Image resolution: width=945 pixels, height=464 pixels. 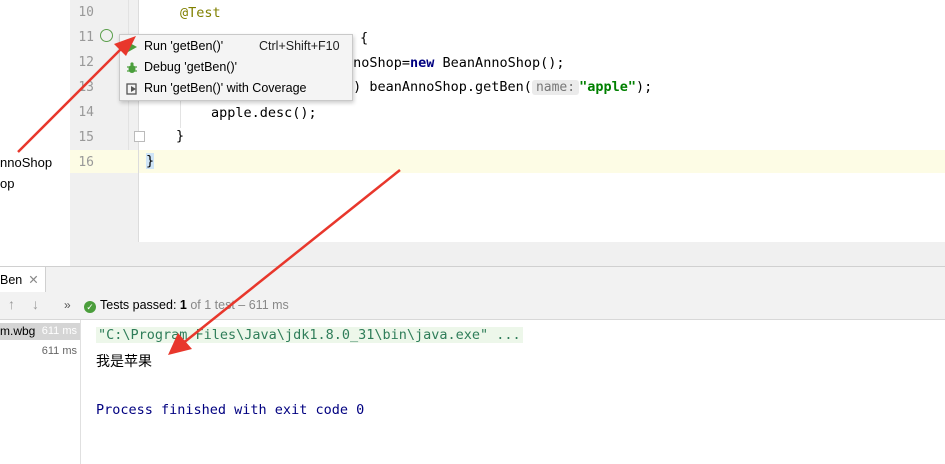 I want to click on code-text: e) beanAnnoShop.getBen(, so click(x=438, y=87).